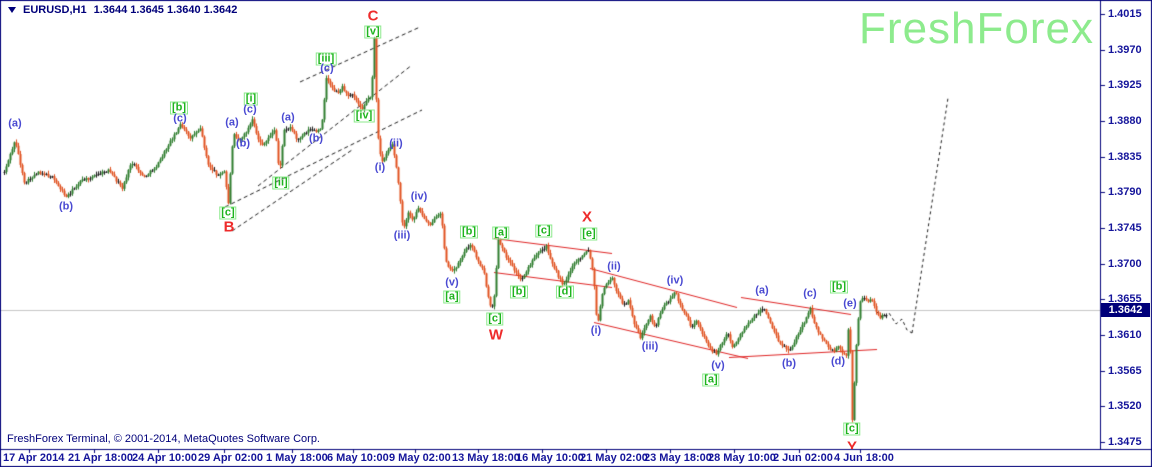 The height and width of the screenshot is (467, 1152). Describe the element at coordinates (55, 10) in the screenshot. I see `symbol-title: EURUSD,H1` at that location.